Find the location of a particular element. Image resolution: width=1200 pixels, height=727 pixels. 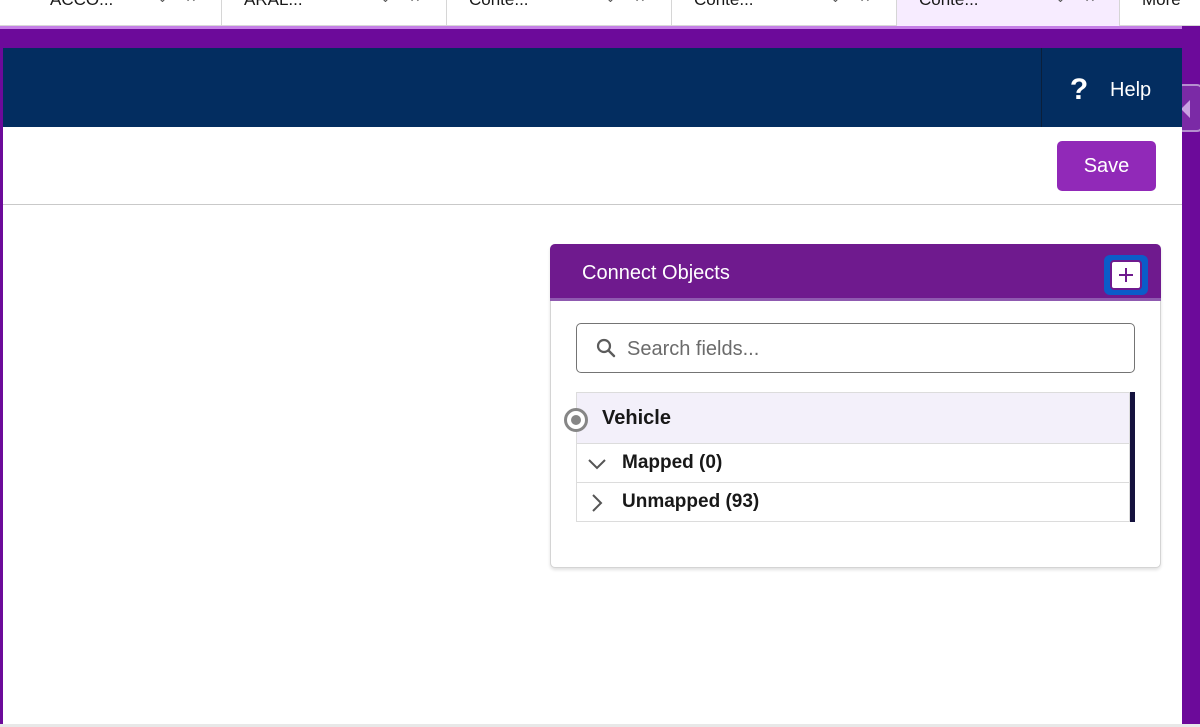

add-object-button is located at coordinates (1126, 275).